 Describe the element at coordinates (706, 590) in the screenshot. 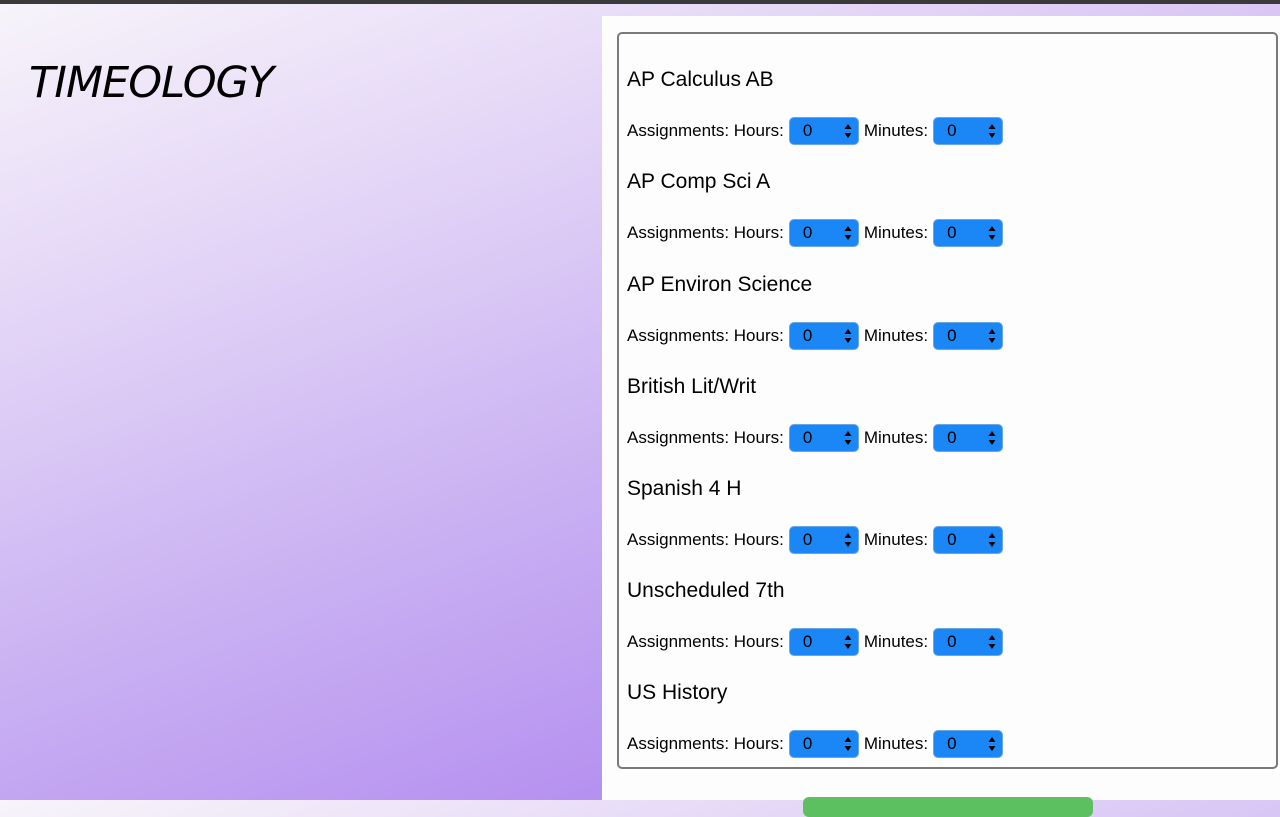

I see `course-name: Unscheduled 7th` at that location.